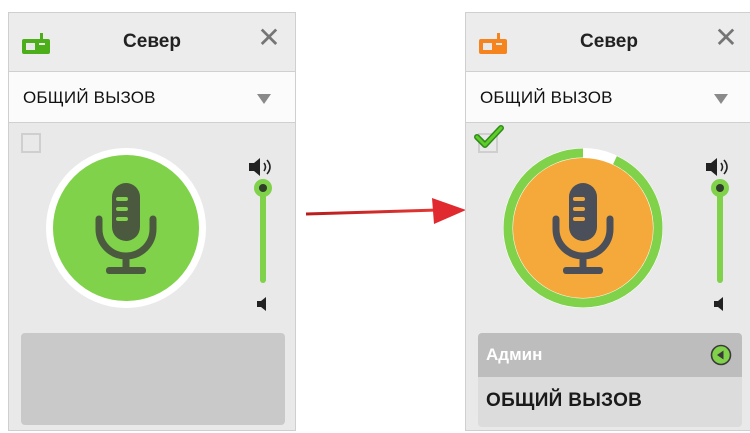 The image size is (750, 433). Describe the element at coordinates (514, 354) in the screenshot. I see `caller-name: Админ` at that location.